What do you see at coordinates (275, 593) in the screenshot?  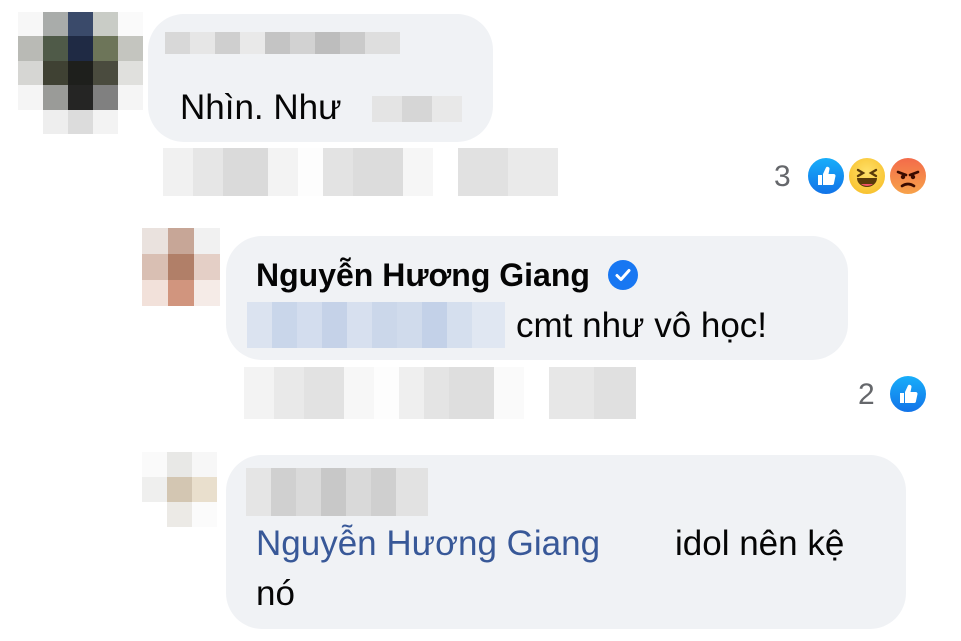 I see `comment-text-line-2: nó` at bounding box center [275, 593].